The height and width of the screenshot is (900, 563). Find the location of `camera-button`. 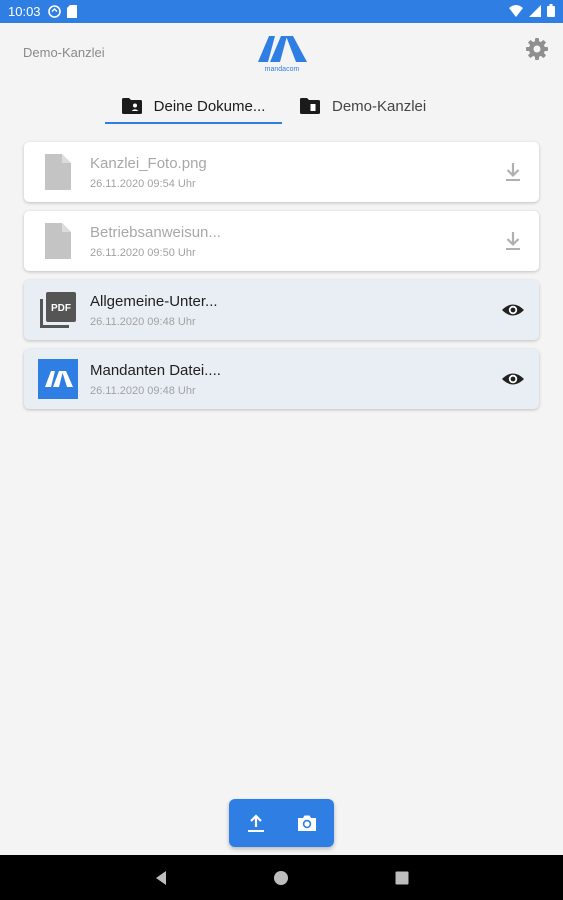

camera-button is located at coordinates (307, 823).